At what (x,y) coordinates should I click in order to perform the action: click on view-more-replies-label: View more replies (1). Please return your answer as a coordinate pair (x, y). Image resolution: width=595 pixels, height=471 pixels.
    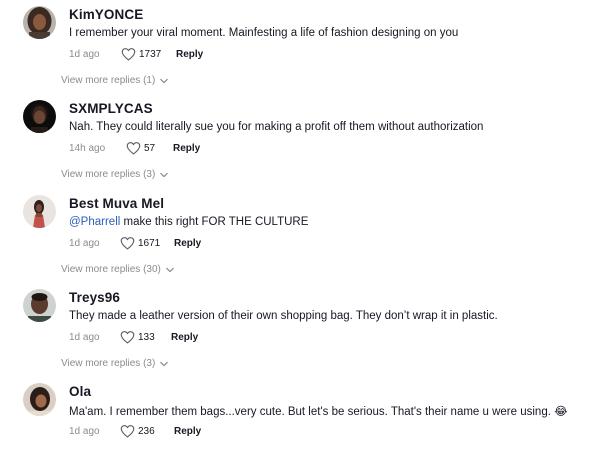
    Looking at the image, I should click on (108, 80).